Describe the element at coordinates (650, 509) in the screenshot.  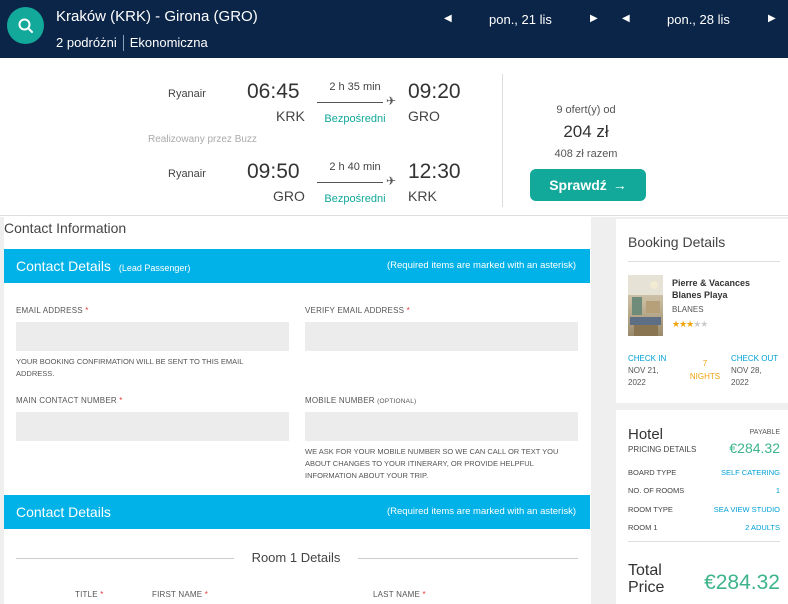
I see `room-type-label: ROOM TYPE` at that location.